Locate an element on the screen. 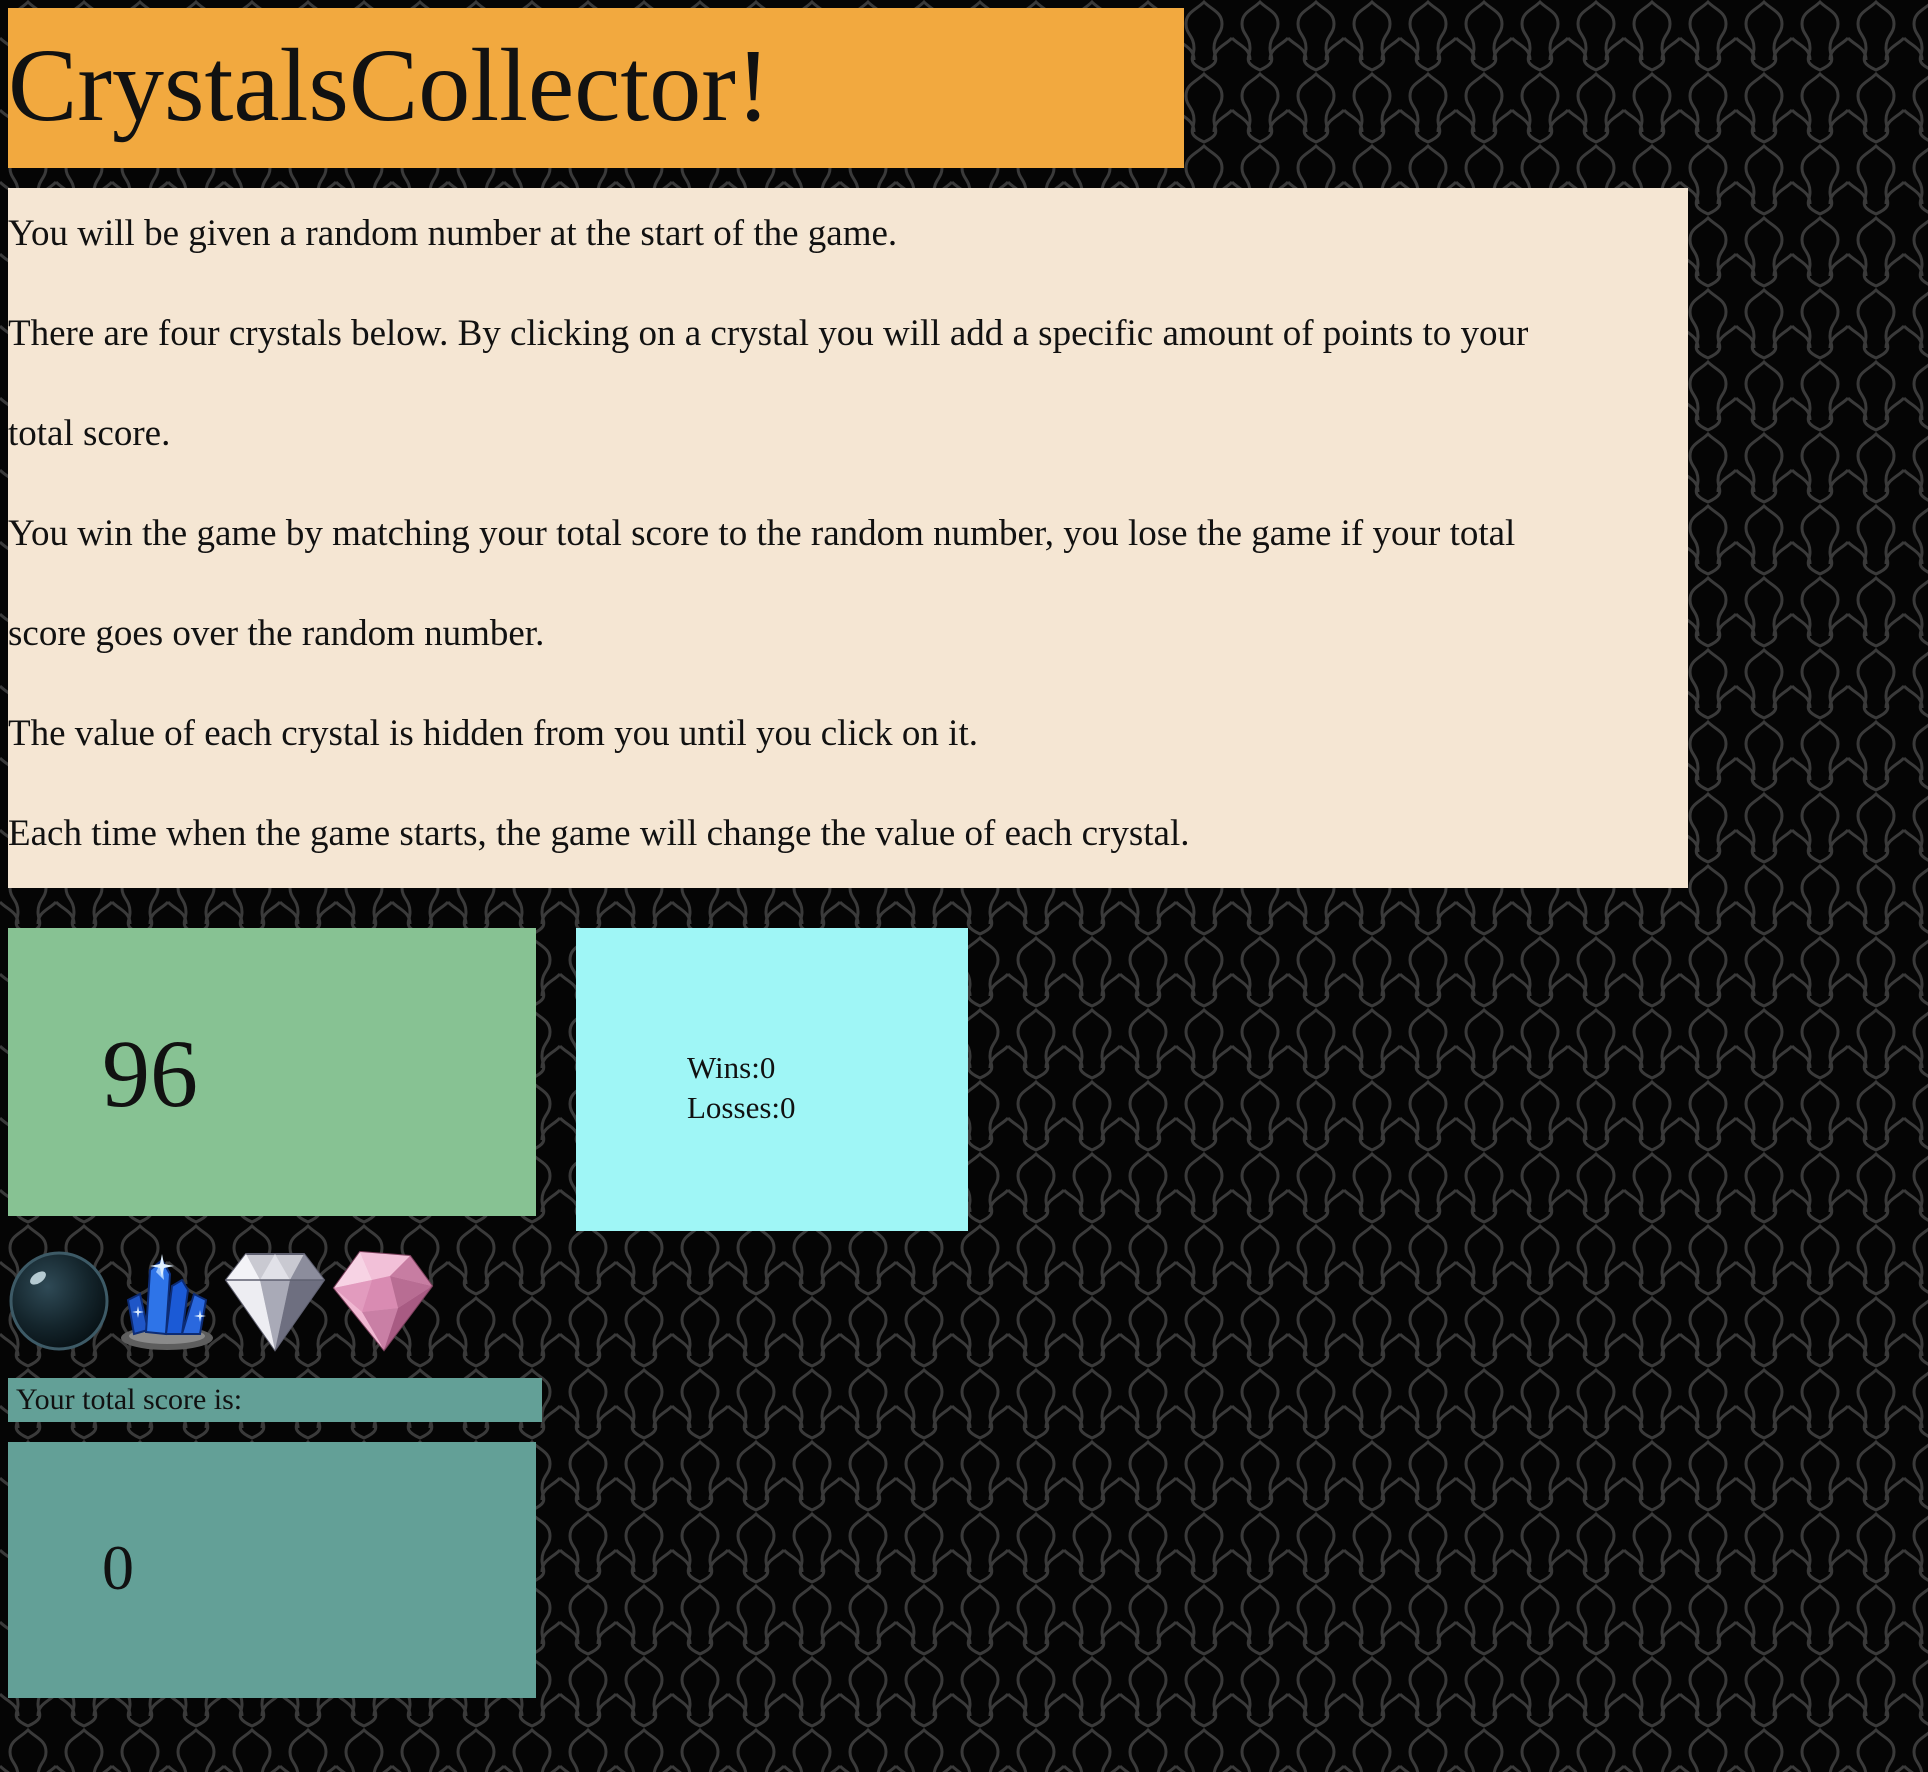 This screenshot has height=1772, width=1928. title-banner: CrystalsCollector! is located at coordinates (596, 88).